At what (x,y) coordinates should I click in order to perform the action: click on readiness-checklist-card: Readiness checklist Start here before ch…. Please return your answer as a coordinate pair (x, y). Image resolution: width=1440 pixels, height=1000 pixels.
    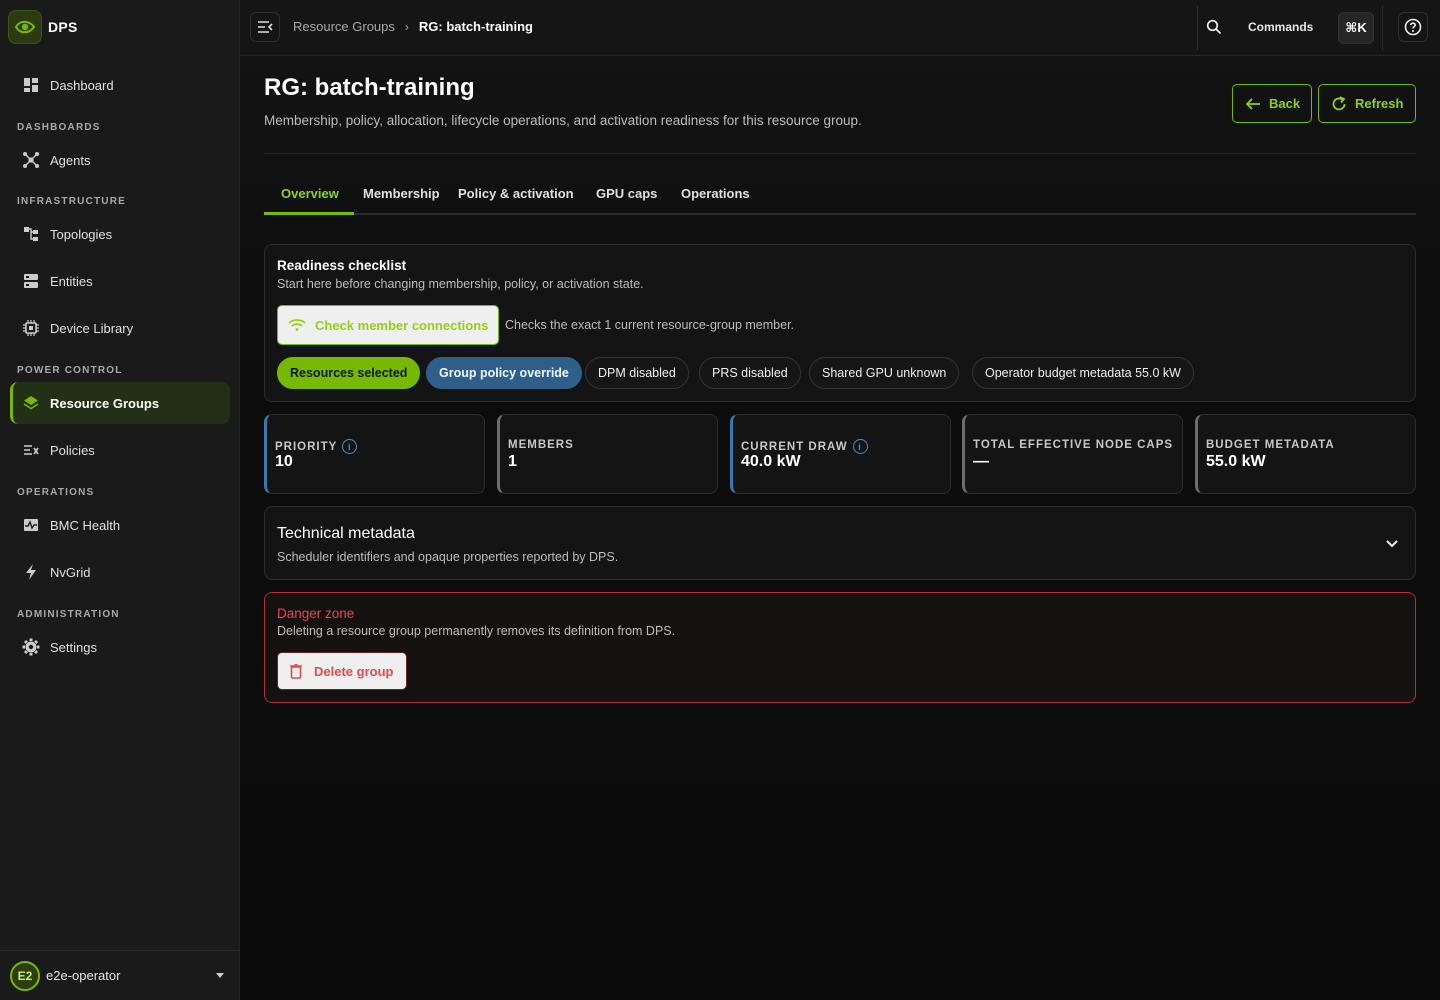
    Looking at the image, I should click on (840, 323).